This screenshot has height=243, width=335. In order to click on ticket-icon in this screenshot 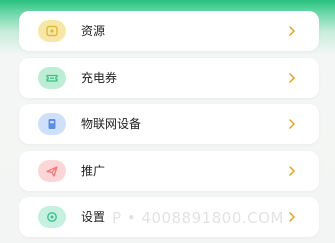, I will do `click(52, 78)`.